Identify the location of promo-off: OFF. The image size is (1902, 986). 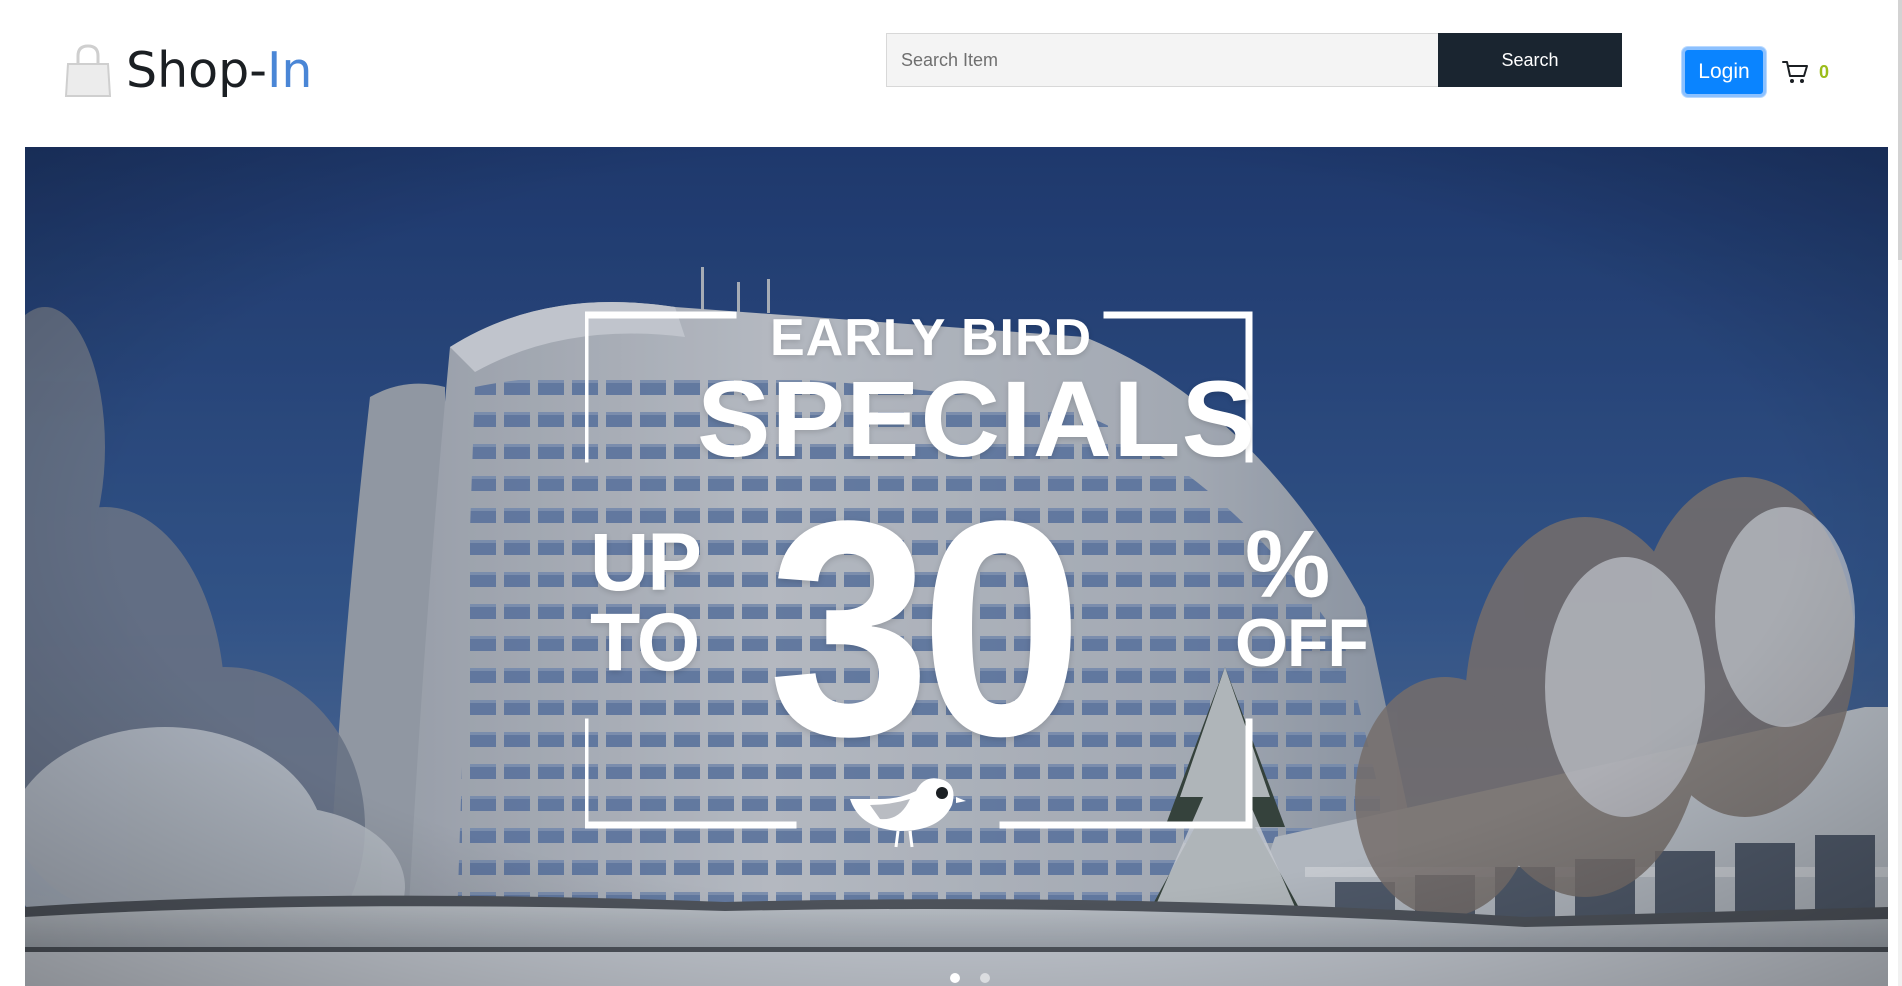
(1302, 643).